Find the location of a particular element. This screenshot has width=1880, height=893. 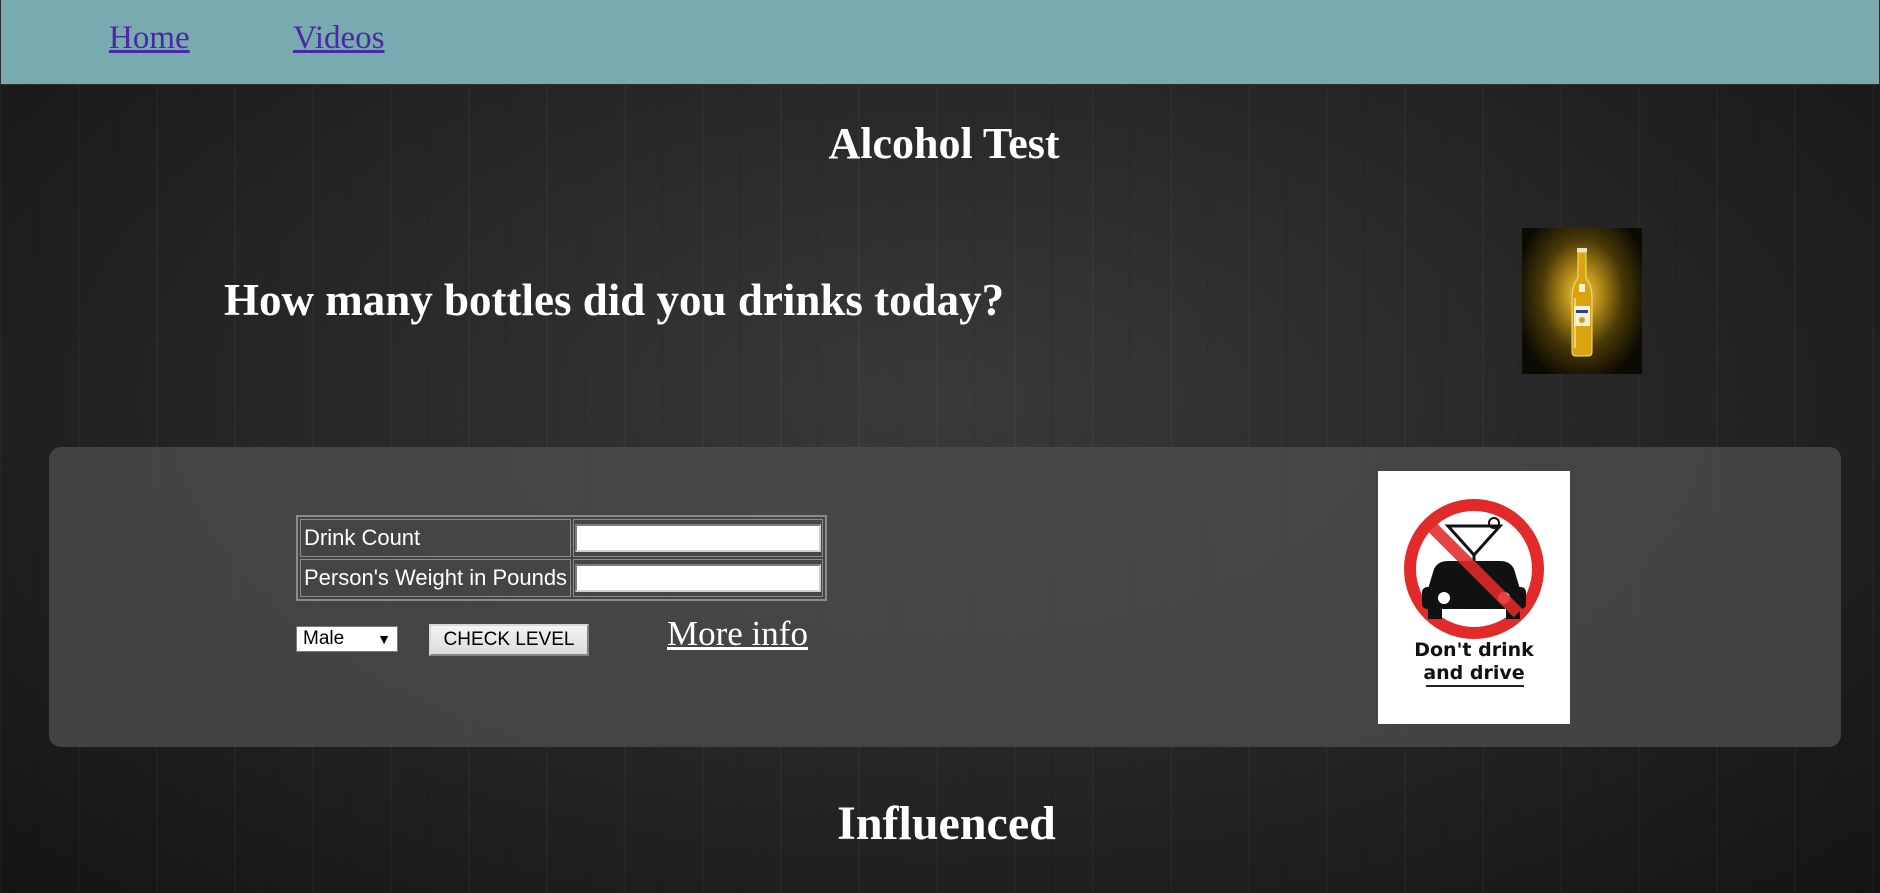

calculator-table: Drink Count Person's Weight in Pounds is located at coordinates (562, 558).